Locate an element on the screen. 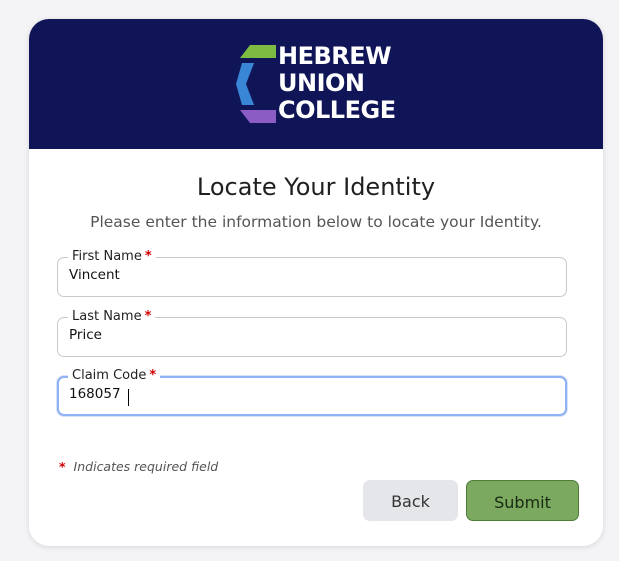  claim-code-label-text: Claim Code is located at coordinates (109, 375).